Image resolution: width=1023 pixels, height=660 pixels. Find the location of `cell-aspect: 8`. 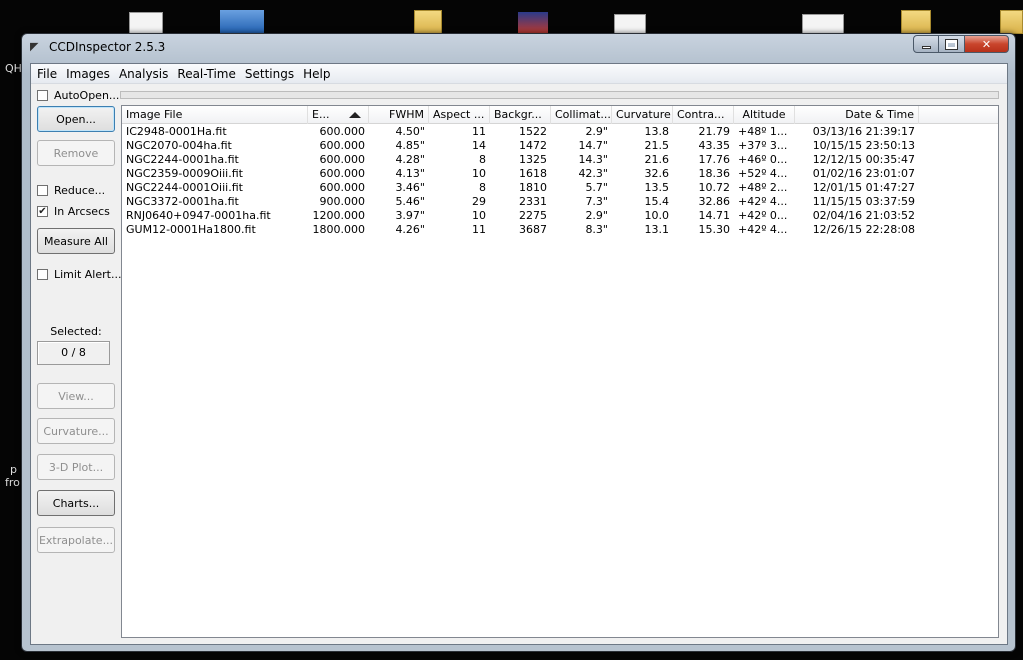

cell-aspect: 8 is located at coordinates (482, 187).